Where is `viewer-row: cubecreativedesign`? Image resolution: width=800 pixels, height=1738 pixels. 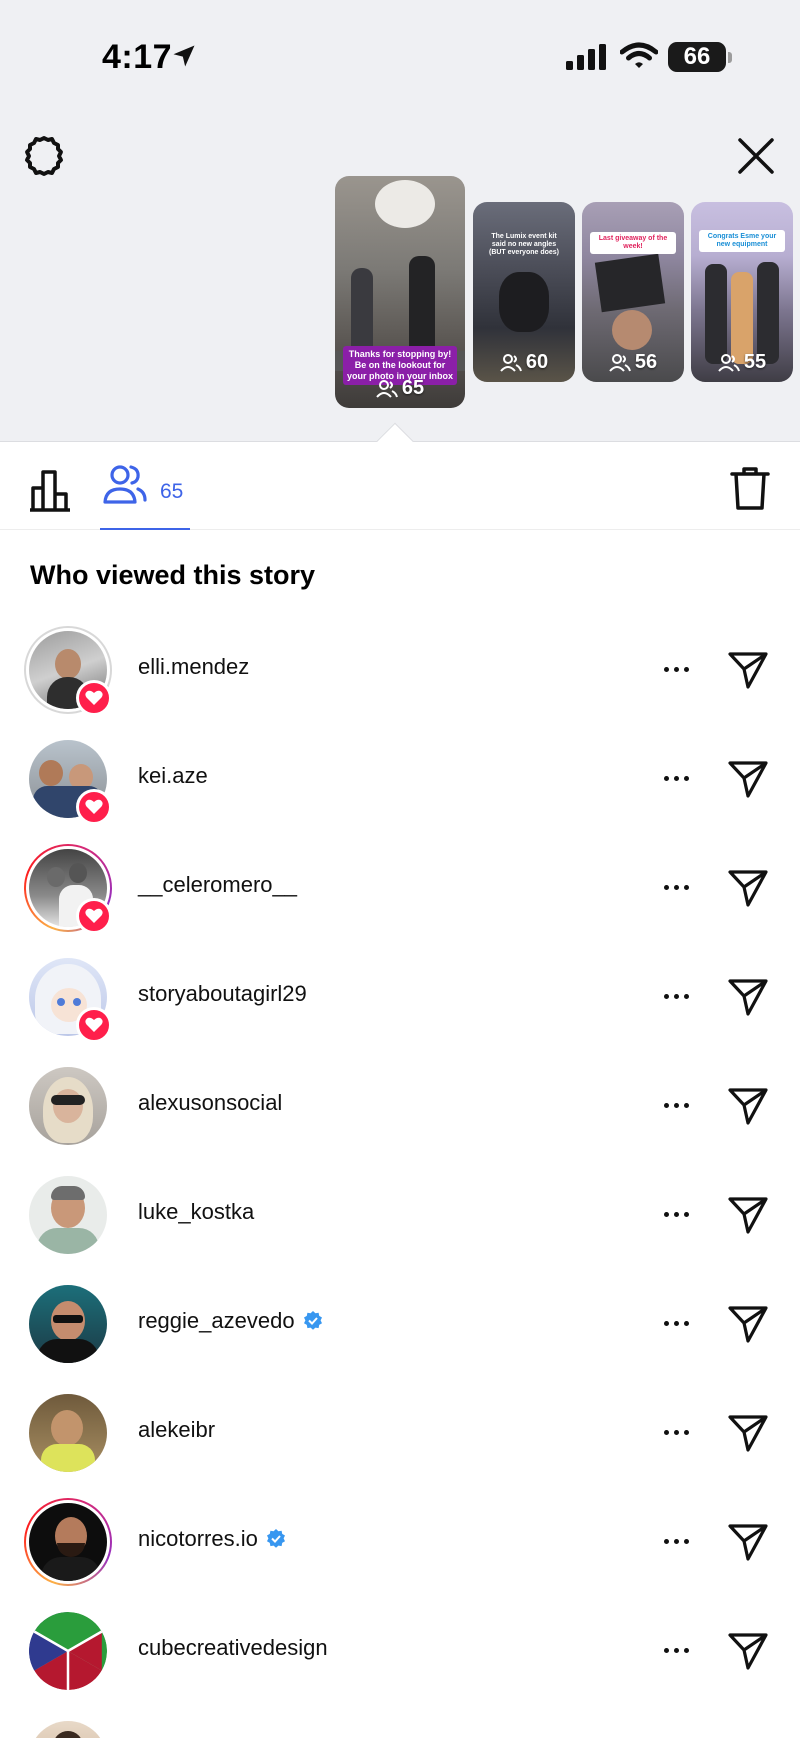 viewer-row: cubecreativedesign is located at coordinates (400, 1649).